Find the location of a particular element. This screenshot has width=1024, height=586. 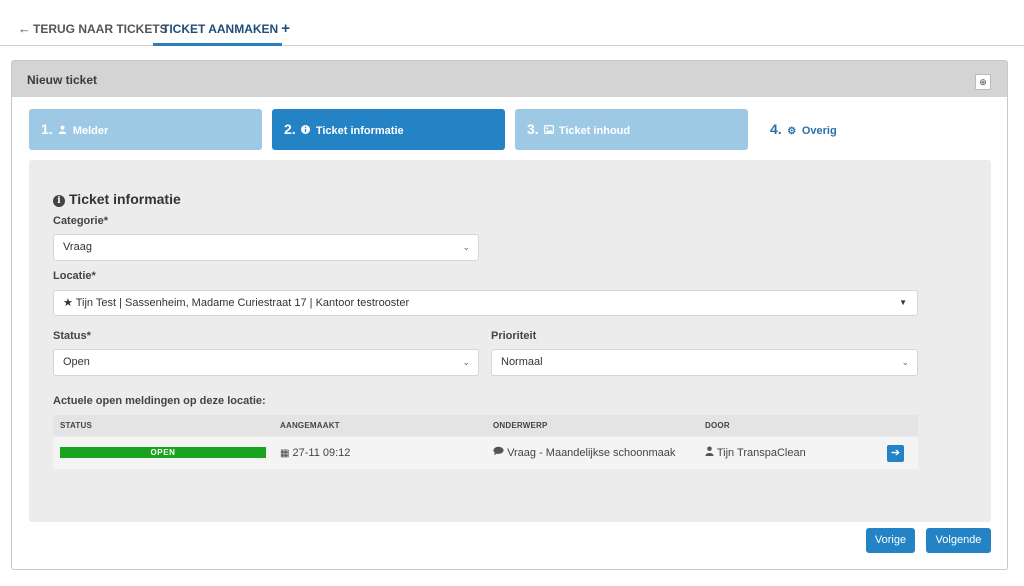

step-overig: 4. ⚙ Overig is located at coordinates (818, 129).